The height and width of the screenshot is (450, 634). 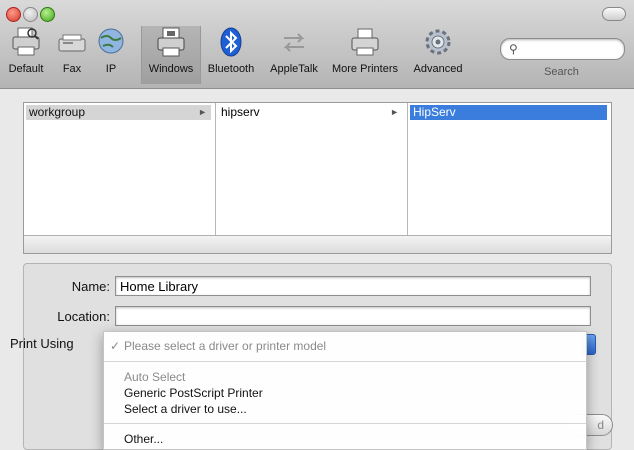 What do you see at coordinates (72, 55) in the screenshot?
I see `toolbar-button-fax: Fax` at bounding box center [72, 55].